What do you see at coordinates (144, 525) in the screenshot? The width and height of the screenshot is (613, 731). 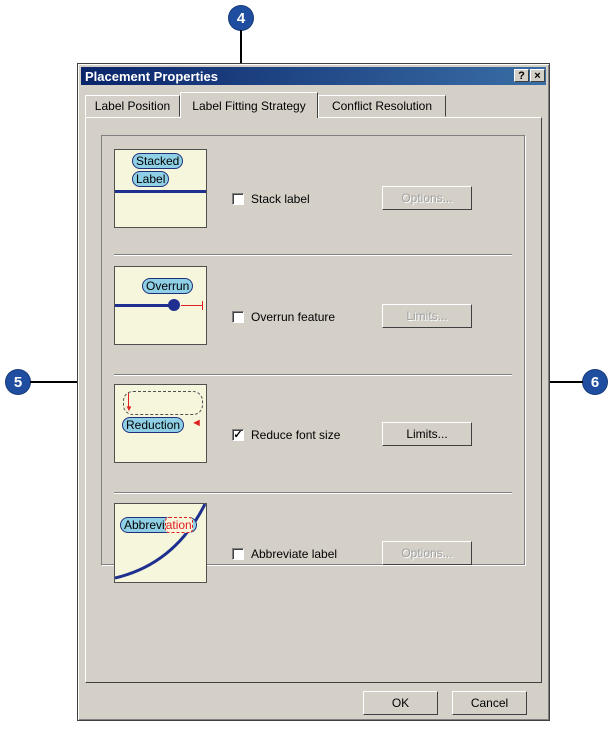 I see `thumb-text-kept: Abbrevi` at bounding box center [144, 525].